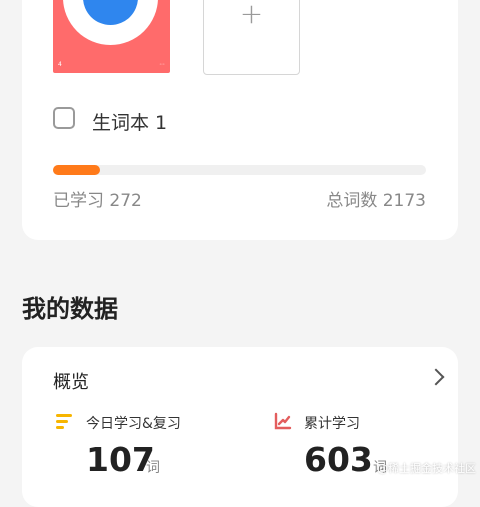 The height and width of the screenshot is (507, 480). Describe the element at coordinates (64, 421) in the screenshot. I see `list-lines-icon` at that location.